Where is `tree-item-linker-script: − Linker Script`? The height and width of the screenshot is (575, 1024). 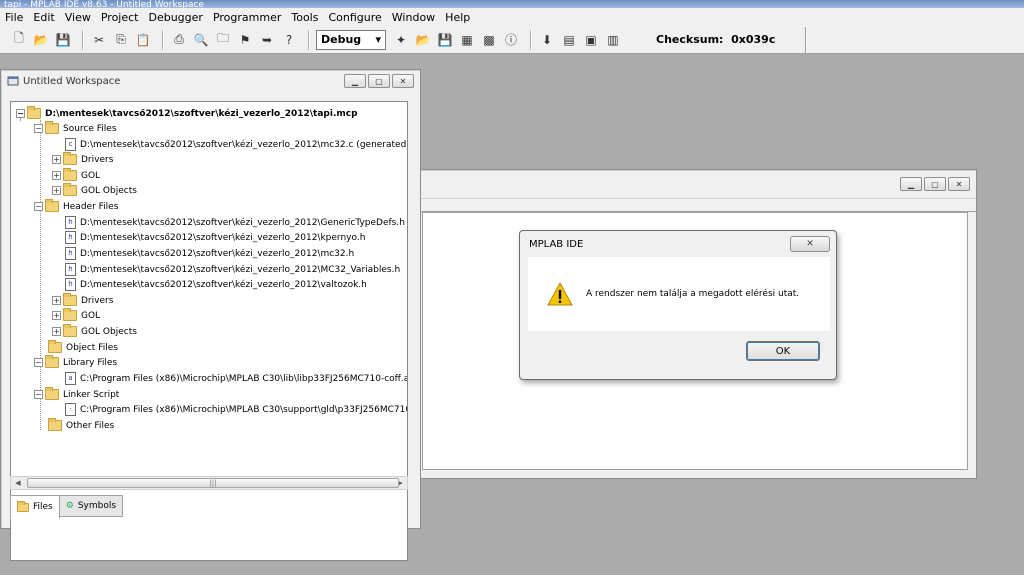
tree-item-linker-script: − Linker Script is located at coordinates (76, 394).